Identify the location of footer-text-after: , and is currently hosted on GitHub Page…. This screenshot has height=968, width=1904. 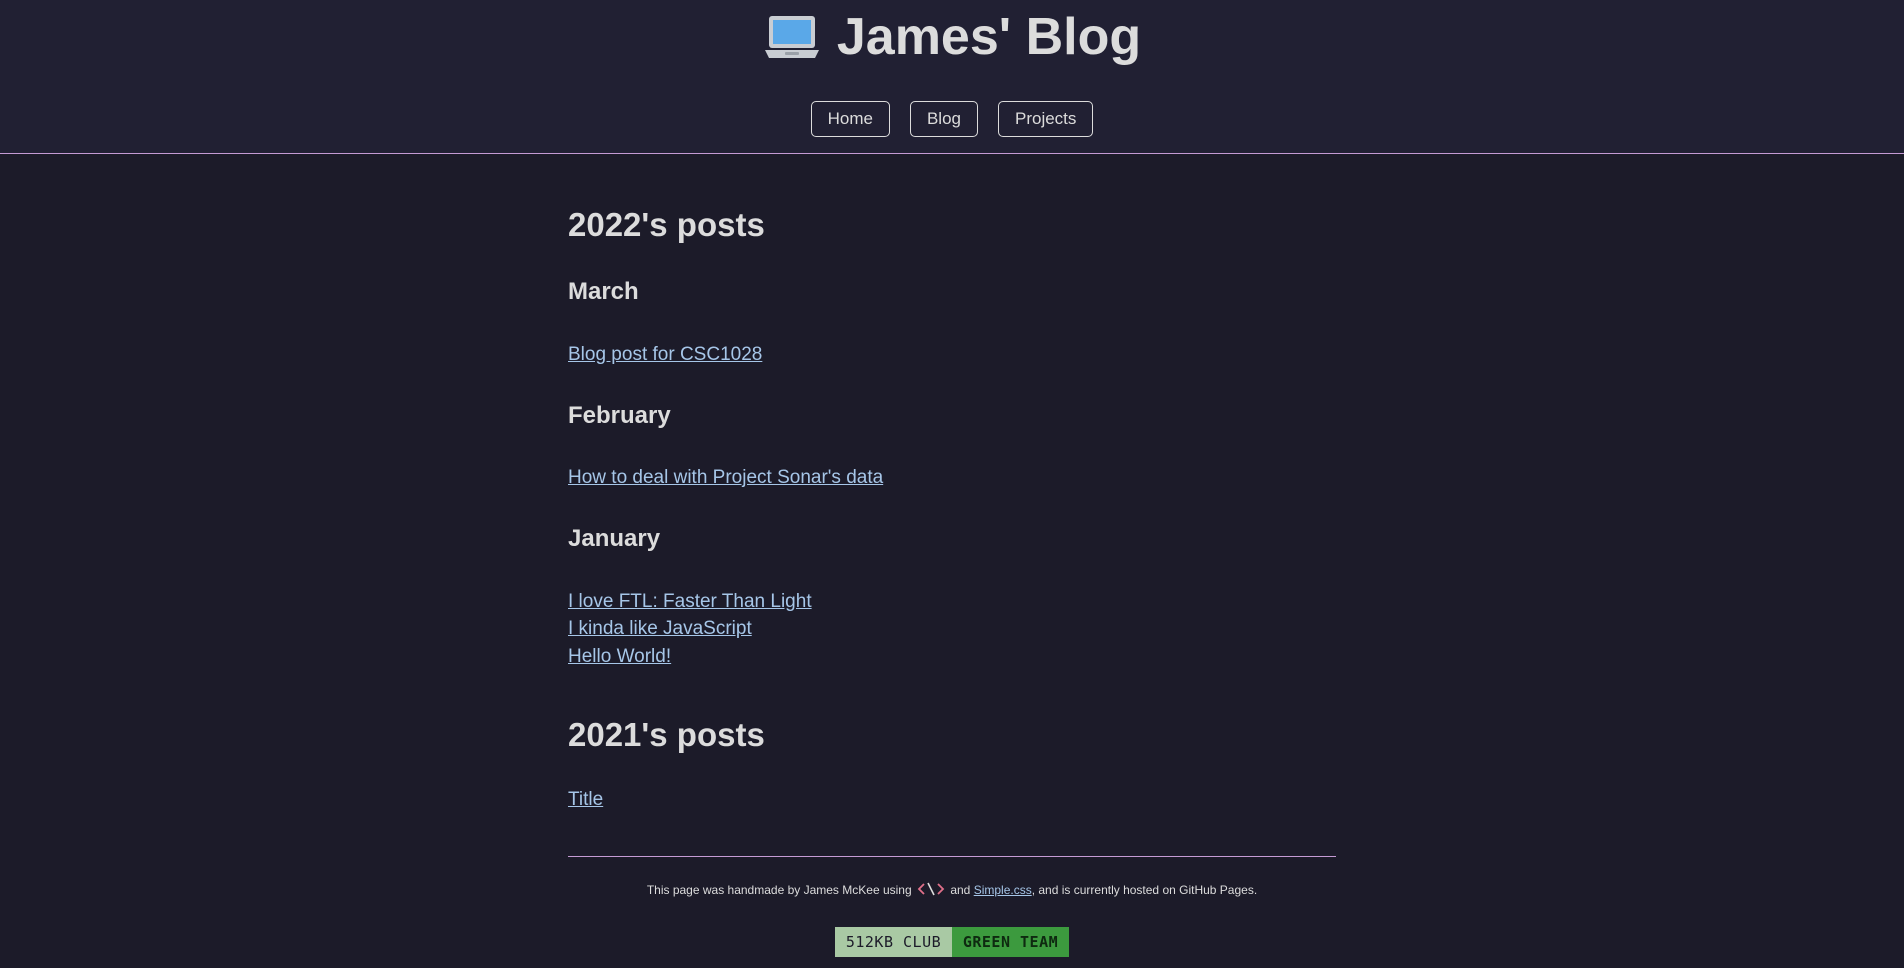
(1144, 890).